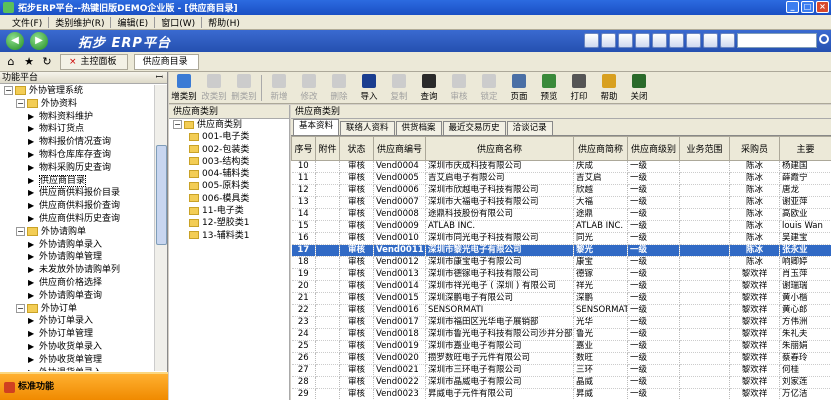  Describe the element at coordinates (561, 202) in the screenshot. I see `table-row: 13 审核 Vend0007 深圳市大福电子科技有限公司 大福 一级 陈冰 谢亚萍` at that location.